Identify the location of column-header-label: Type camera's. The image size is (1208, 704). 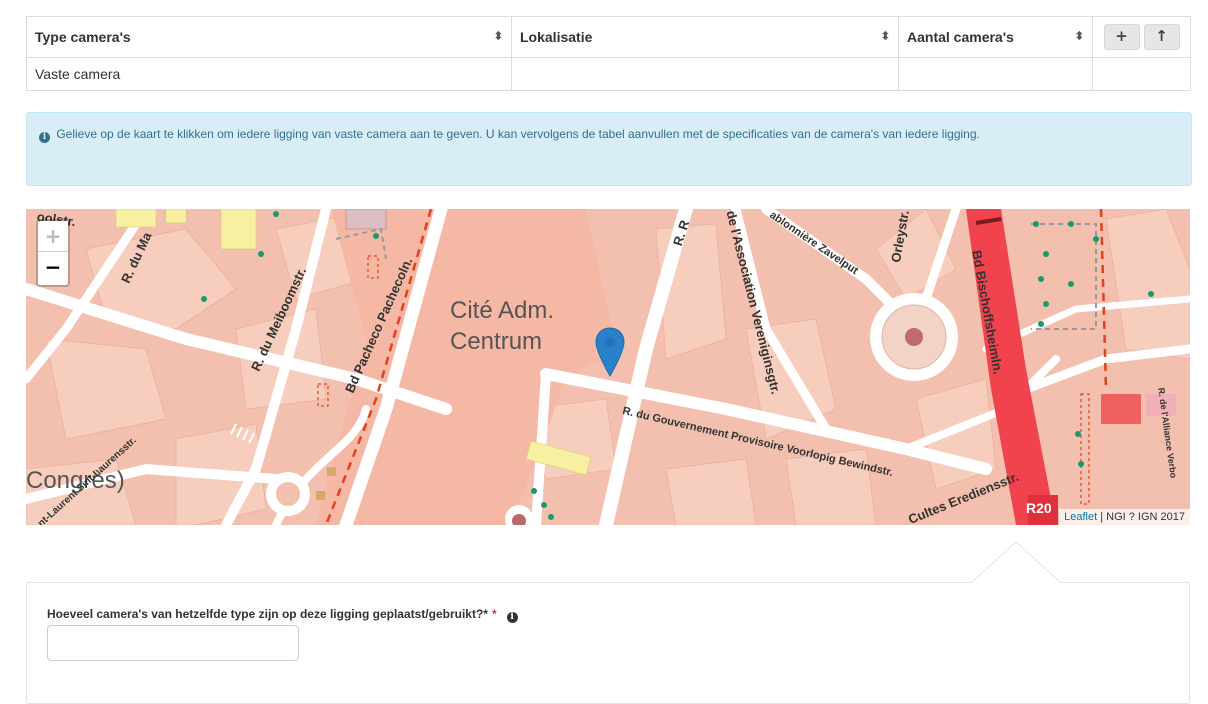
(83, 37).